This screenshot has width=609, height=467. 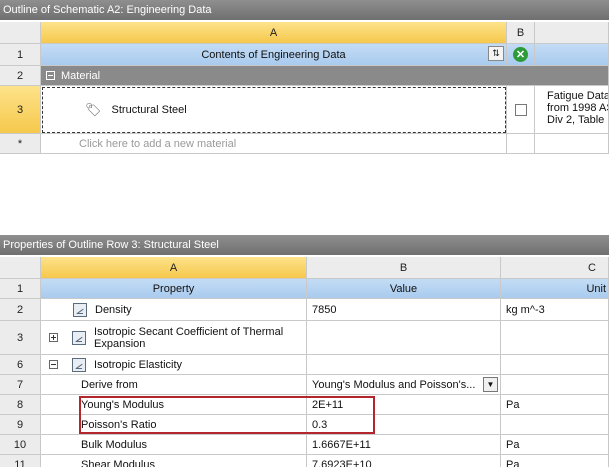 I want to click on value-cell: 2E+11, so click(x=404, y=405).